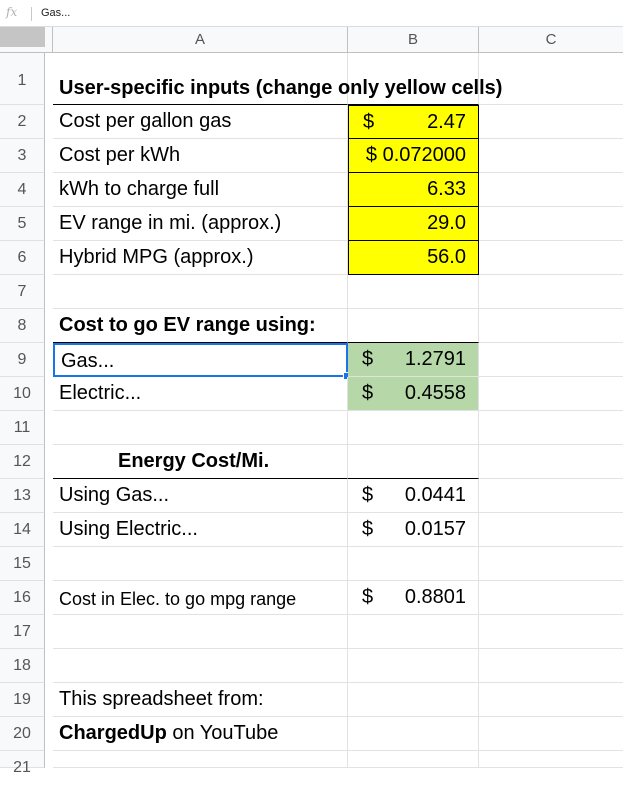  I want to click on column-header-a: A, so click(200, 40).